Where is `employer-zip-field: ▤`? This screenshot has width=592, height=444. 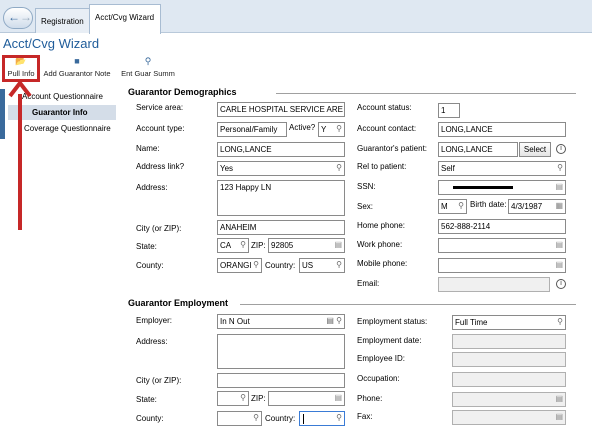 employer-zip-field: ▤ is located at coordinates (306, 398).